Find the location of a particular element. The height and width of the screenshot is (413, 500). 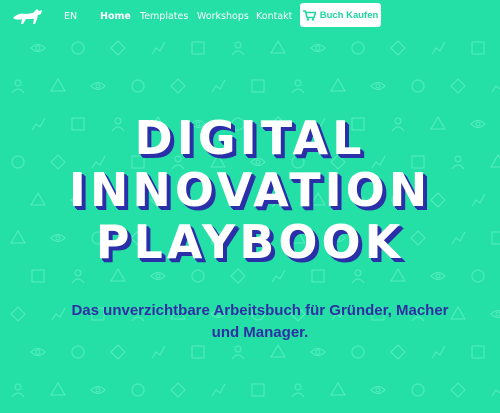

hero-title-line: PLAYBOOK is located at coordinates (250, 242).